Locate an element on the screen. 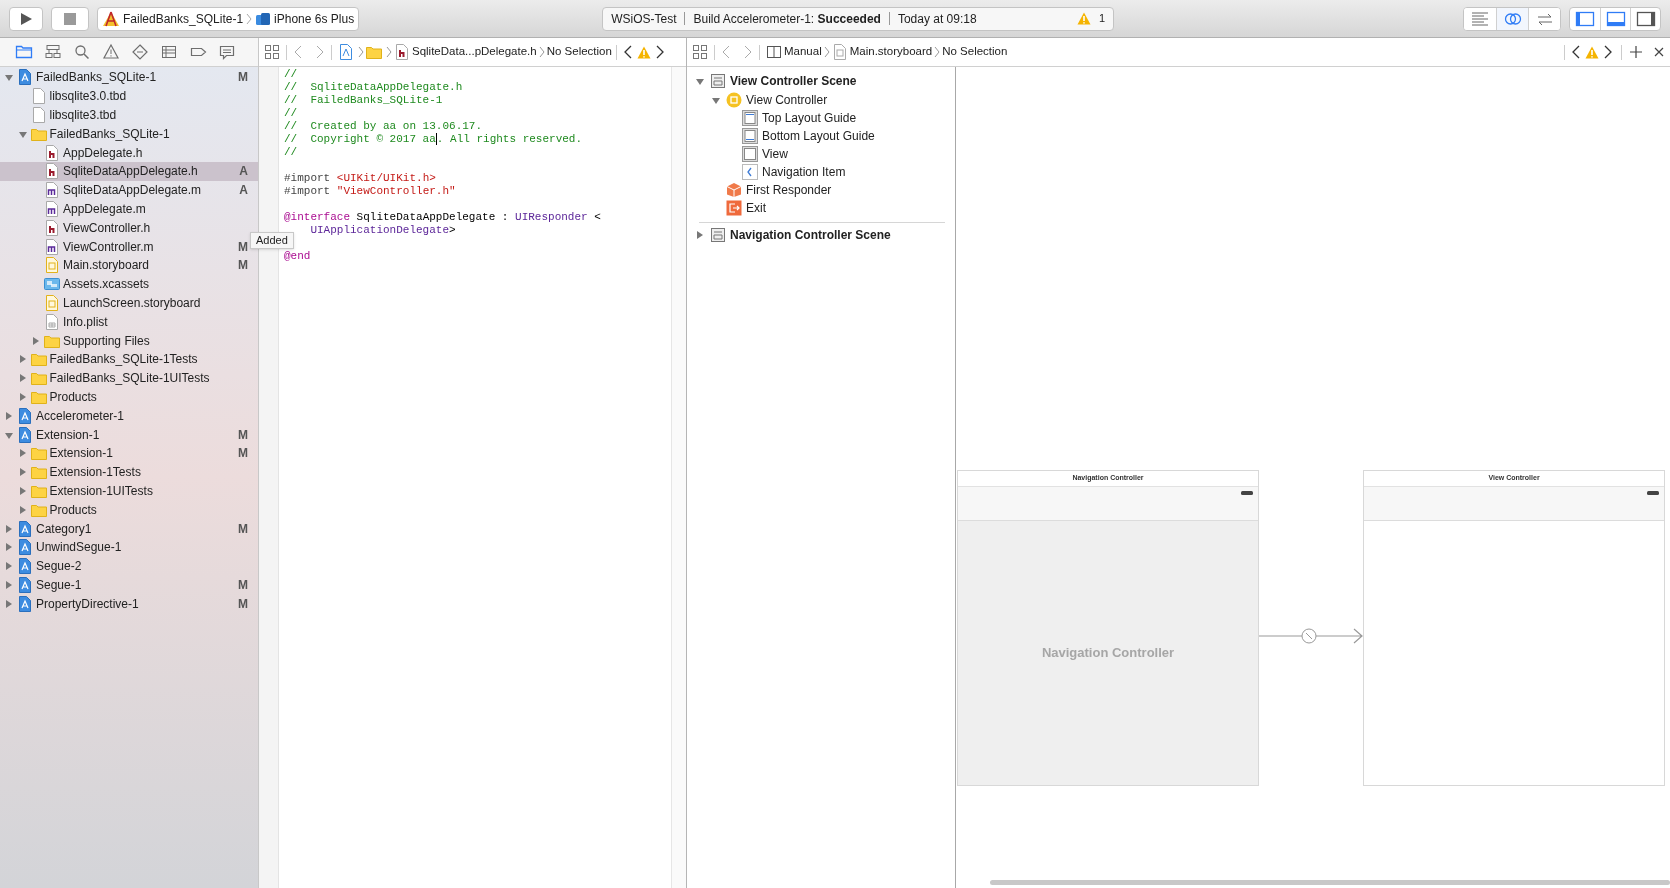 Image resolution: width=1670 pixels, height=888 pixels. tree-row: Segue-1 M is located at coordinates (129, 585).